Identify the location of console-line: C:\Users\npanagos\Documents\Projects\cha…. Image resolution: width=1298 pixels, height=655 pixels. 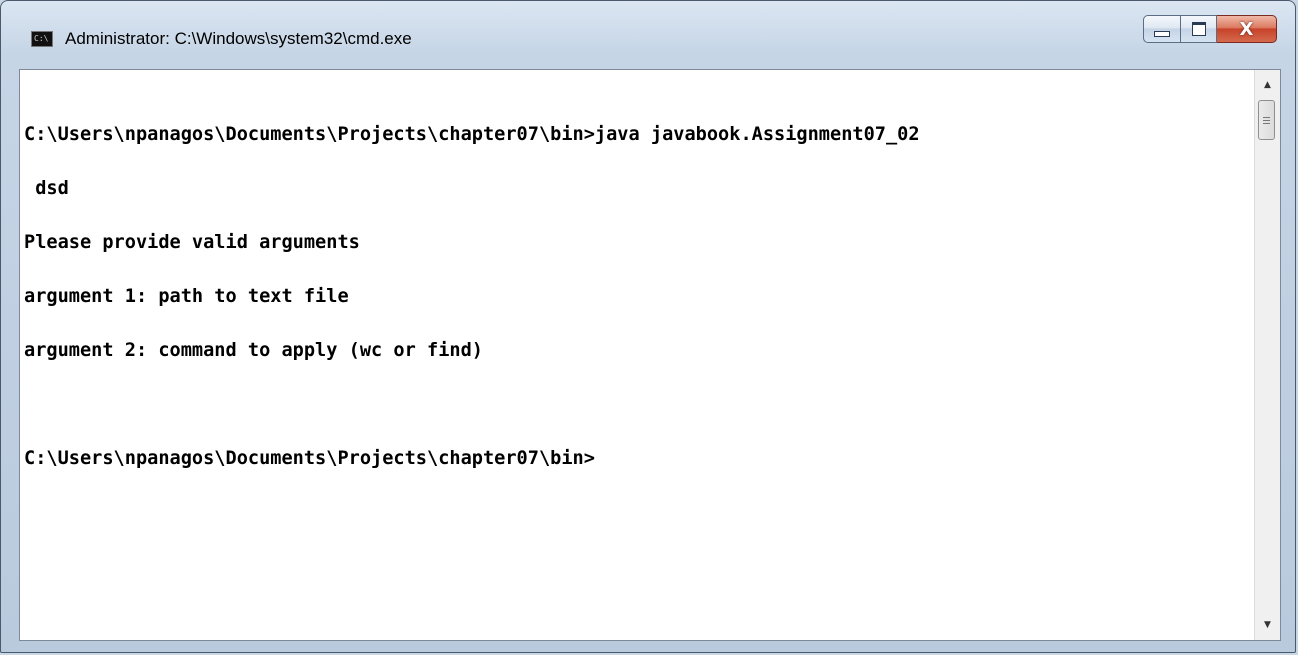
(472, 134).